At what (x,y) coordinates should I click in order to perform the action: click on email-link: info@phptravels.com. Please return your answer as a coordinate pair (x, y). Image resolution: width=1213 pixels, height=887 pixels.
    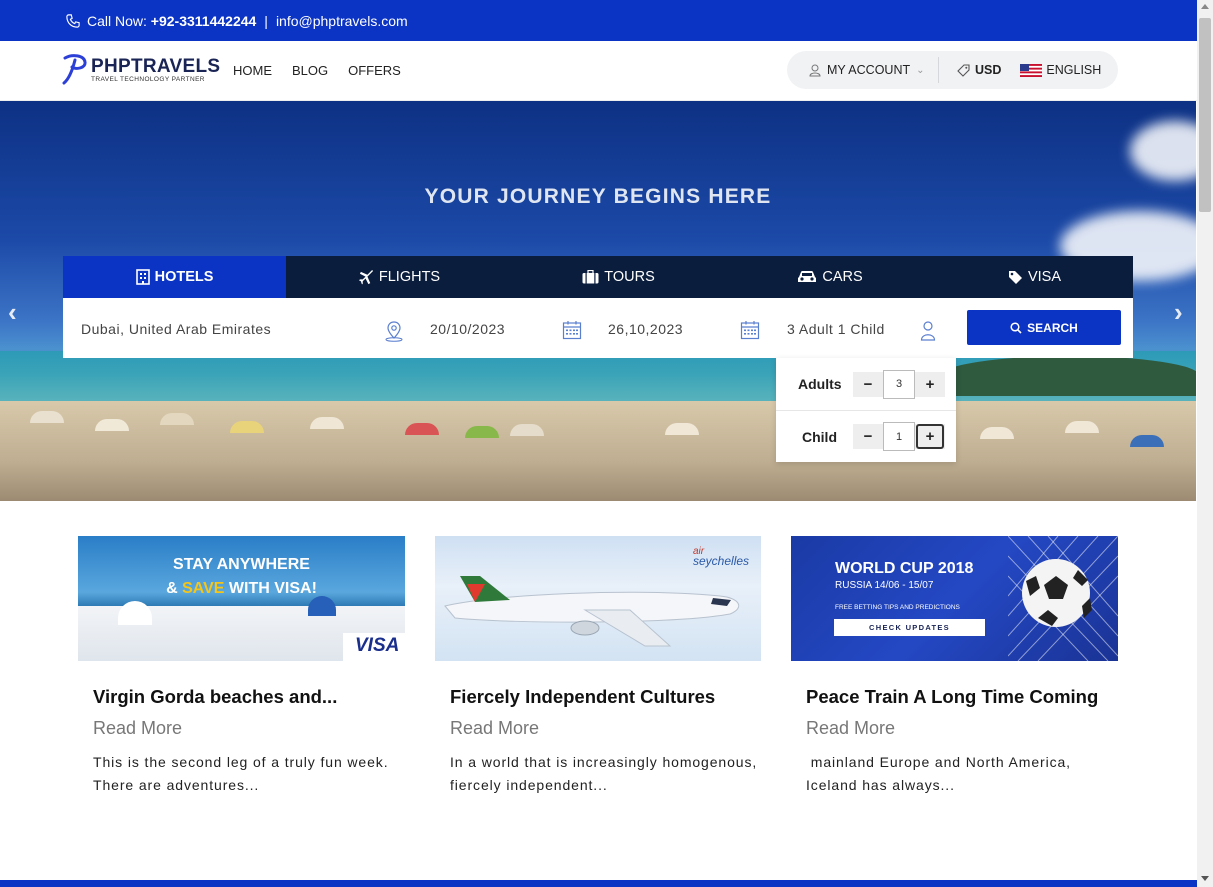
    Looking at the image, I should click on (342, 21).